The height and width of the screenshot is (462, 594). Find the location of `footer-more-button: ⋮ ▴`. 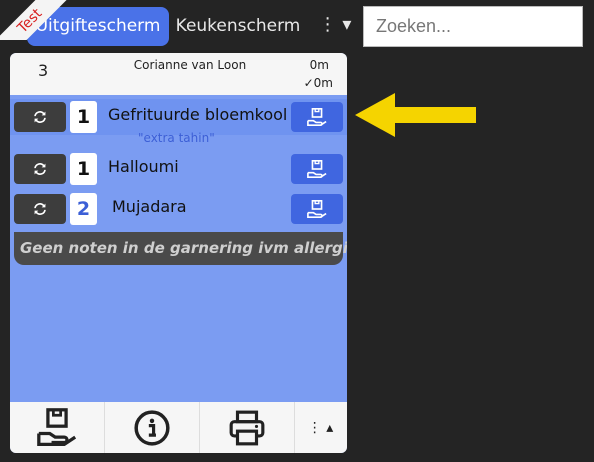

footer-more-button: ⋮ ▴ is located at coordinates (320, 427).